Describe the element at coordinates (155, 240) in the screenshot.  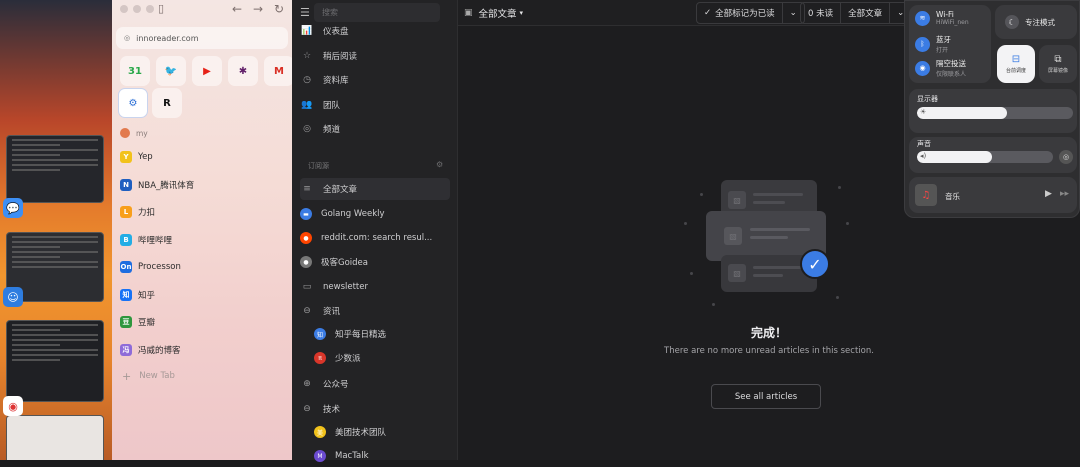
I see `tab-label: 哔哩哔哩` at that location.